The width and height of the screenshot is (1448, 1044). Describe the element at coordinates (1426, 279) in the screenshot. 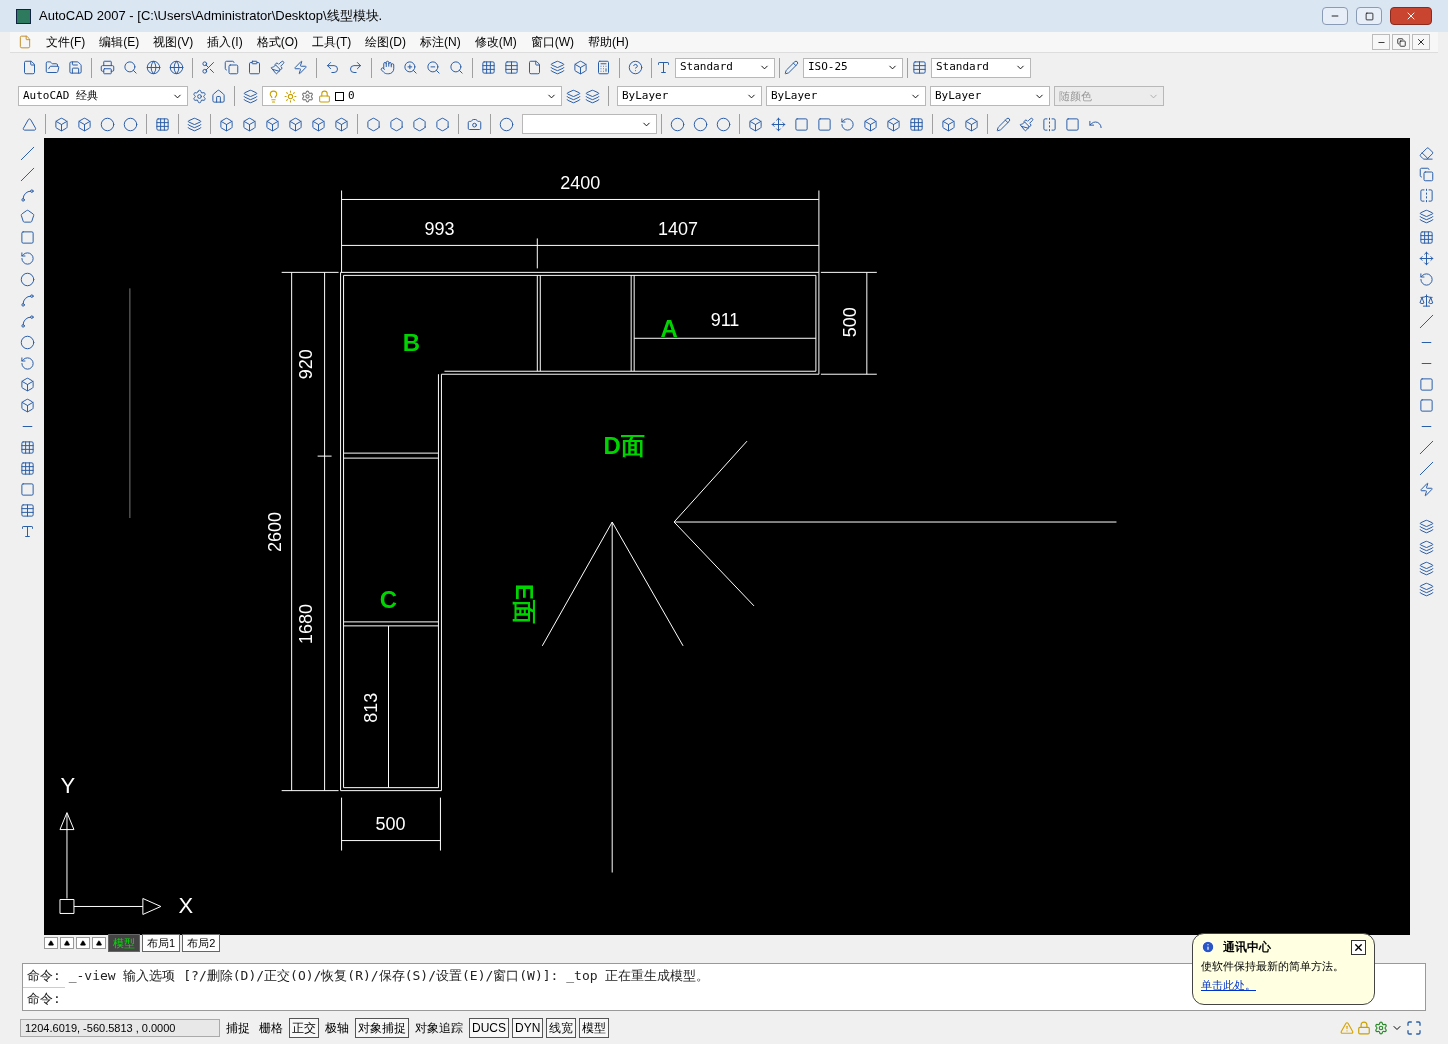

I see `rotate-icon` at that location.